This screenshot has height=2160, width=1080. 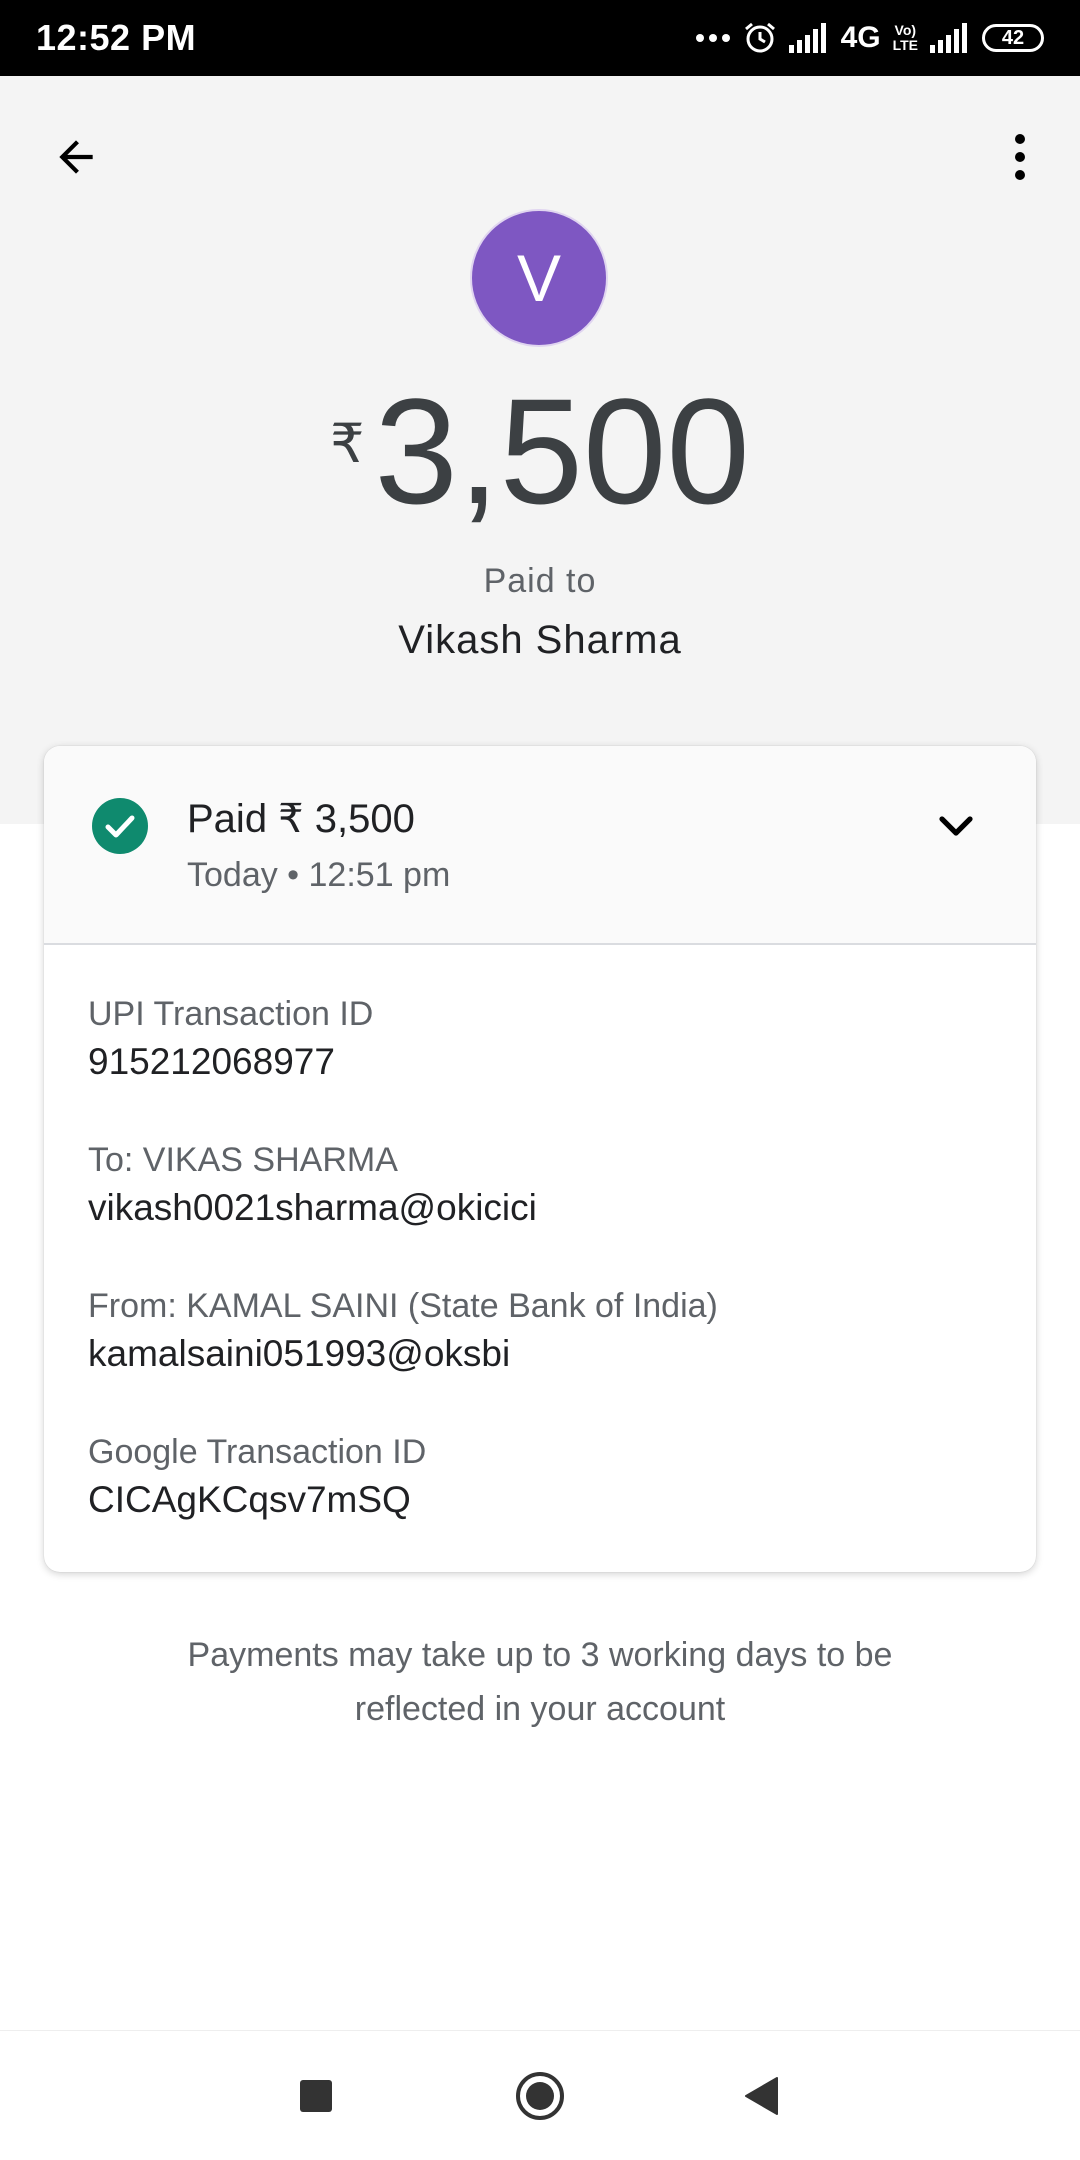 I want to click on volte-bottom: LTE, so click(x=905, y=45).